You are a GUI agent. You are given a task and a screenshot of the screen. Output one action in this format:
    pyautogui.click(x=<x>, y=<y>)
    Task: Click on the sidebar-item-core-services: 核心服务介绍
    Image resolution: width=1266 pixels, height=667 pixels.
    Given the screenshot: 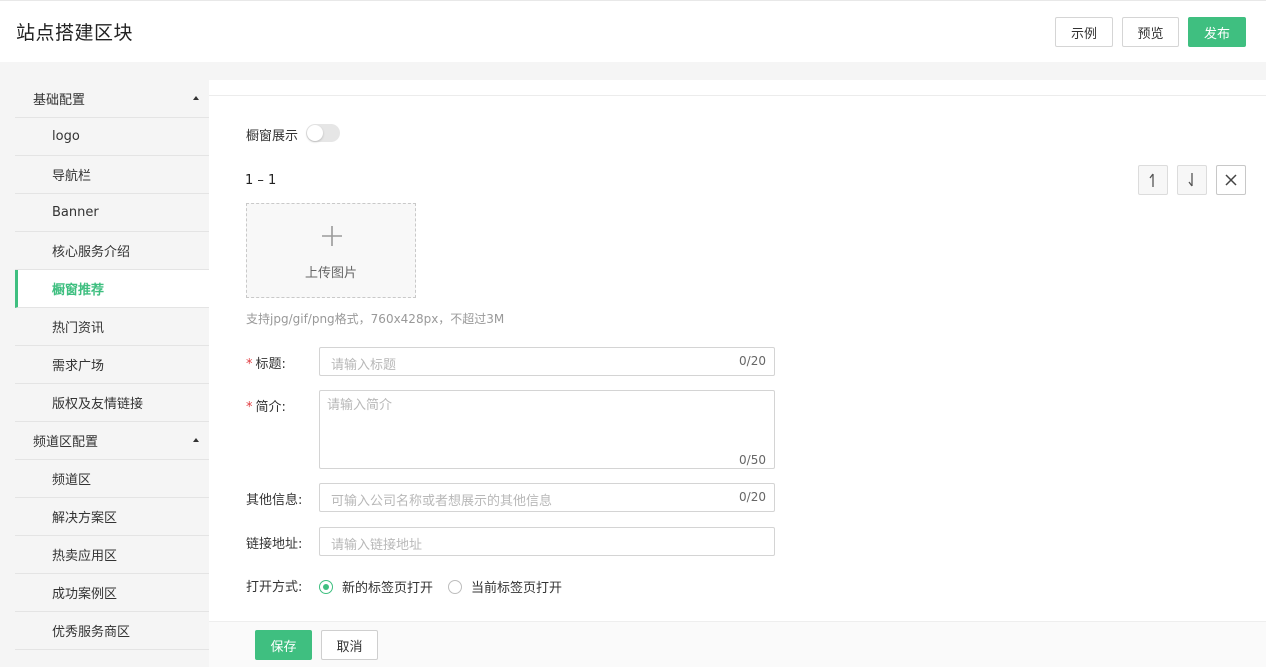 What is the action you would take?
    pyautogui.click(x=112, y=251)
    